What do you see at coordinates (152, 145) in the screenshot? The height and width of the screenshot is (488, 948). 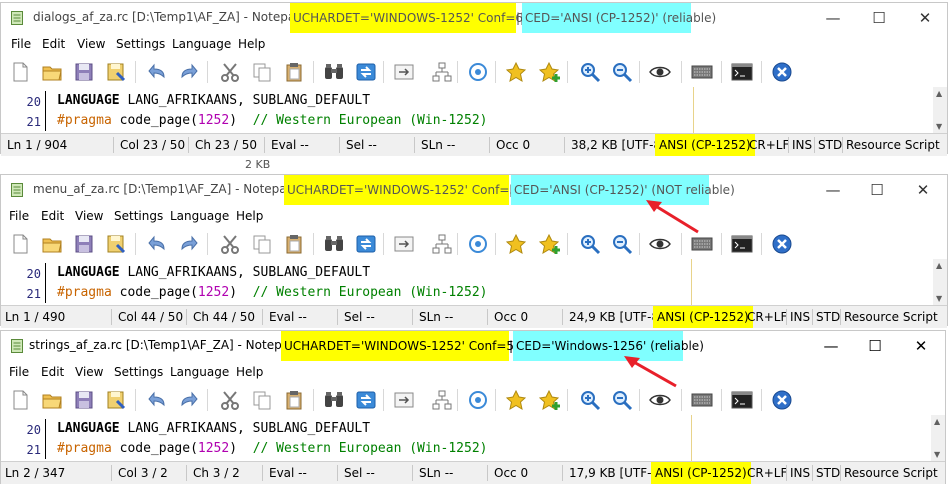 I see `status-column: Col 23 / 50` at bounding box center [152, 145].